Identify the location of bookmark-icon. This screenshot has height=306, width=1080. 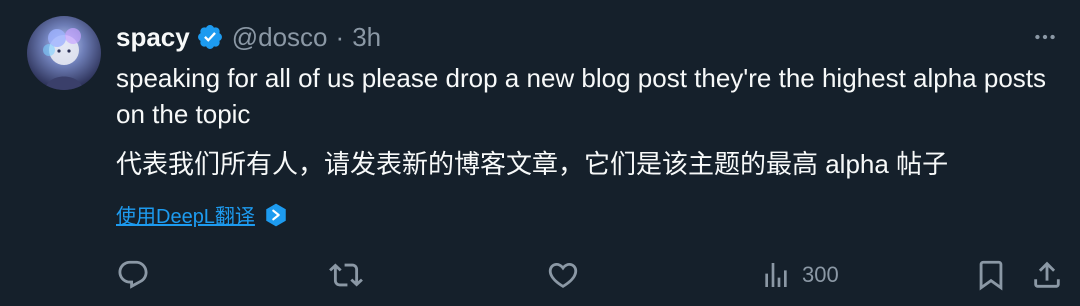
(991, 275).